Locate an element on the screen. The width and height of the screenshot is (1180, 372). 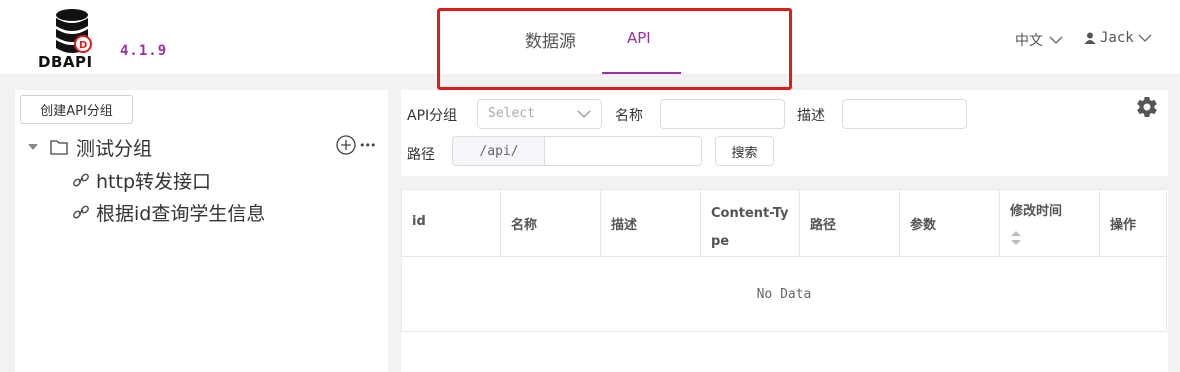
table-header: id 名称 描述 Content-Type 路径 参数 修改时间 操作 is located at coordinates (784, 223).